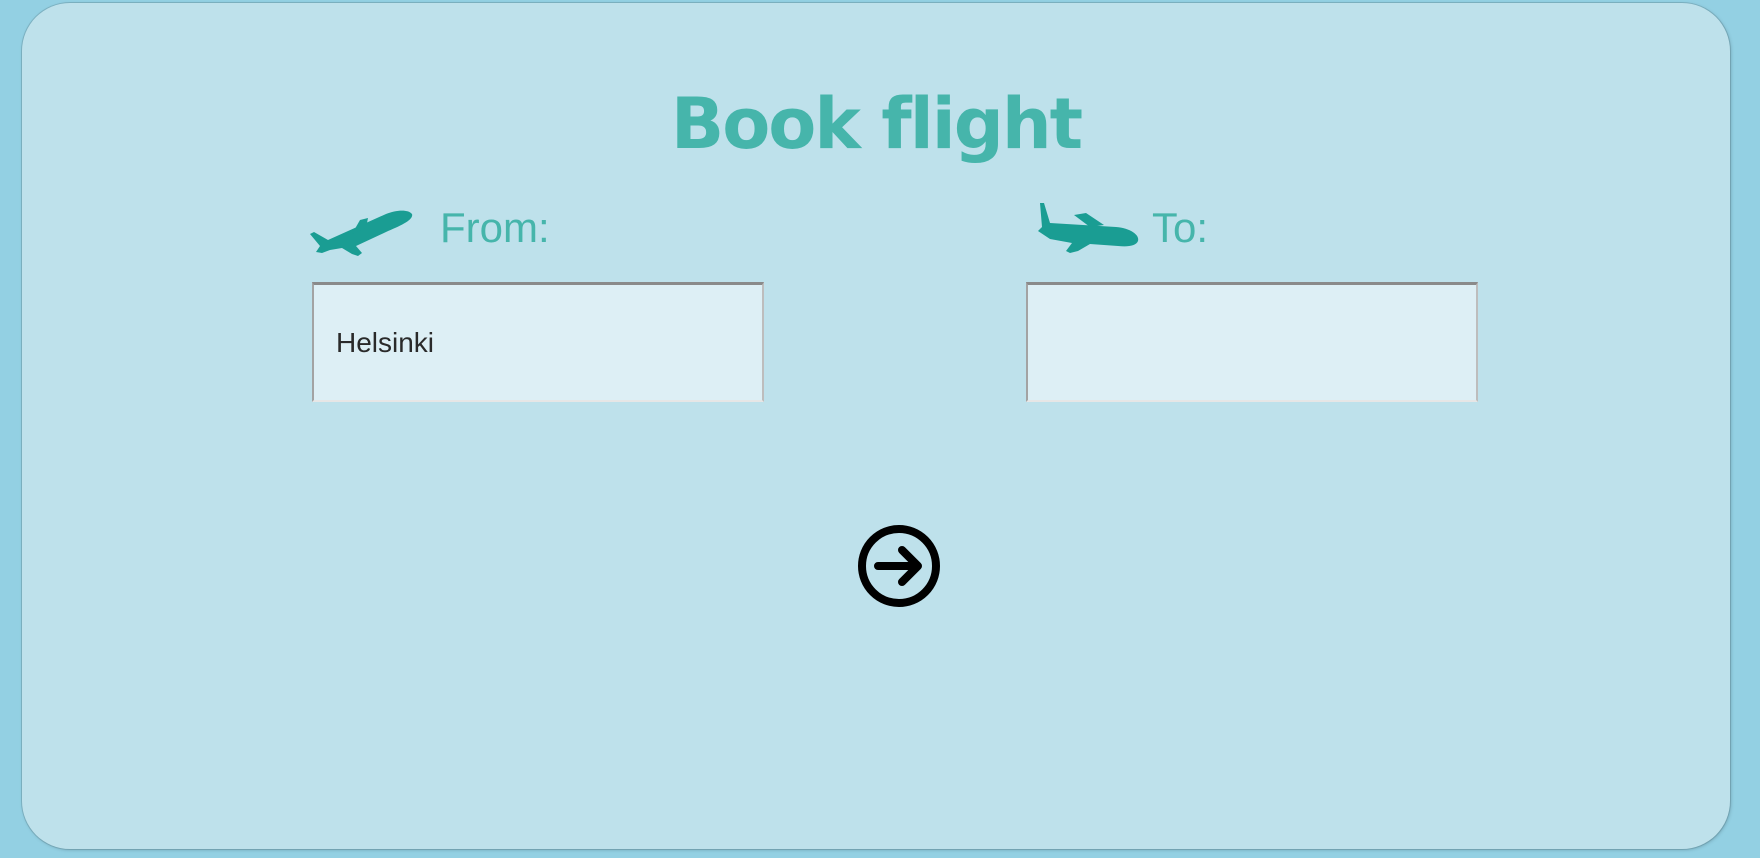 The width and height of the screenshot is (1760, 858). I want to click on plane-landing-icon, so click(1088, 228).